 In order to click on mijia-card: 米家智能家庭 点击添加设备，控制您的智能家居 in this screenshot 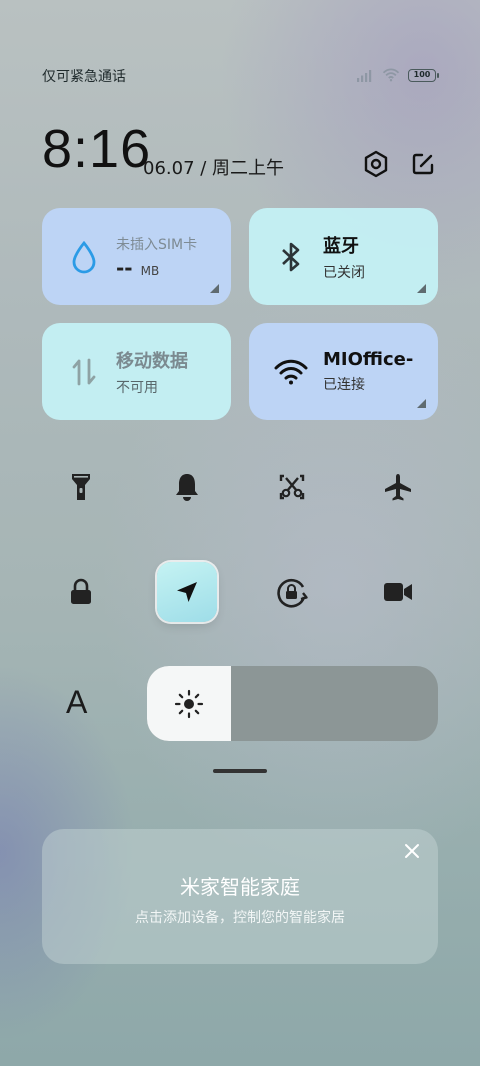, I will do `click(240, 896)`.